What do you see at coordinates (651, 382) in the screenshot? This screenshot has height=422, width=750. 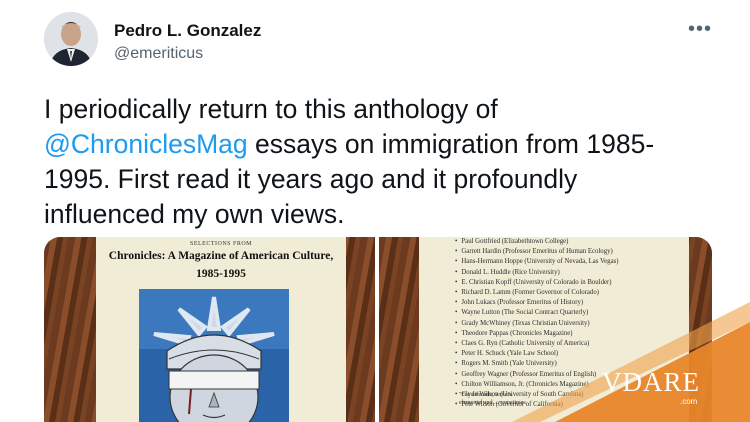 I see `watermark-logo: VDARE` at bounding box center [651, 382].